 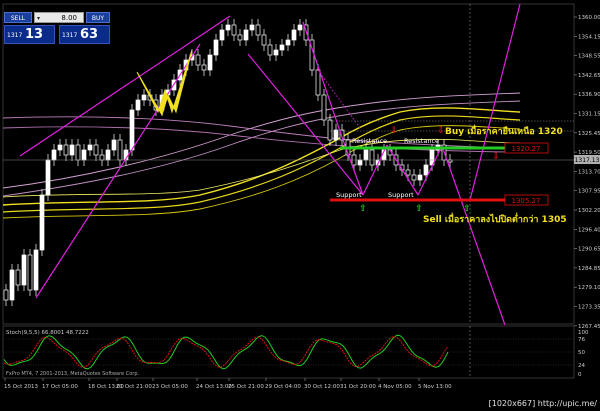 What do you see at coordinates (38, 18) in the screenshot?
I see `lot-stepper-icon: ▾` at bounding box center [38, 18].